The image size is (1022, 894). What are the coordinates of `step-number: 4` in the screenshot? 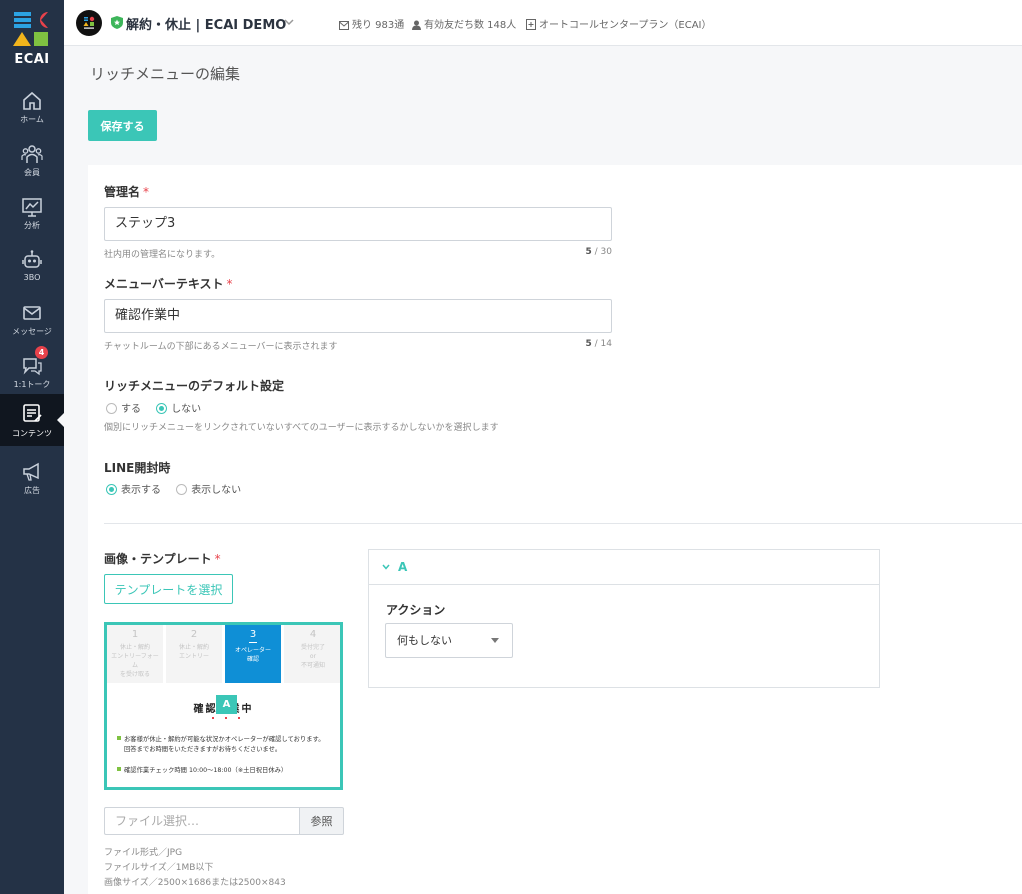 It's located at (313, 634).